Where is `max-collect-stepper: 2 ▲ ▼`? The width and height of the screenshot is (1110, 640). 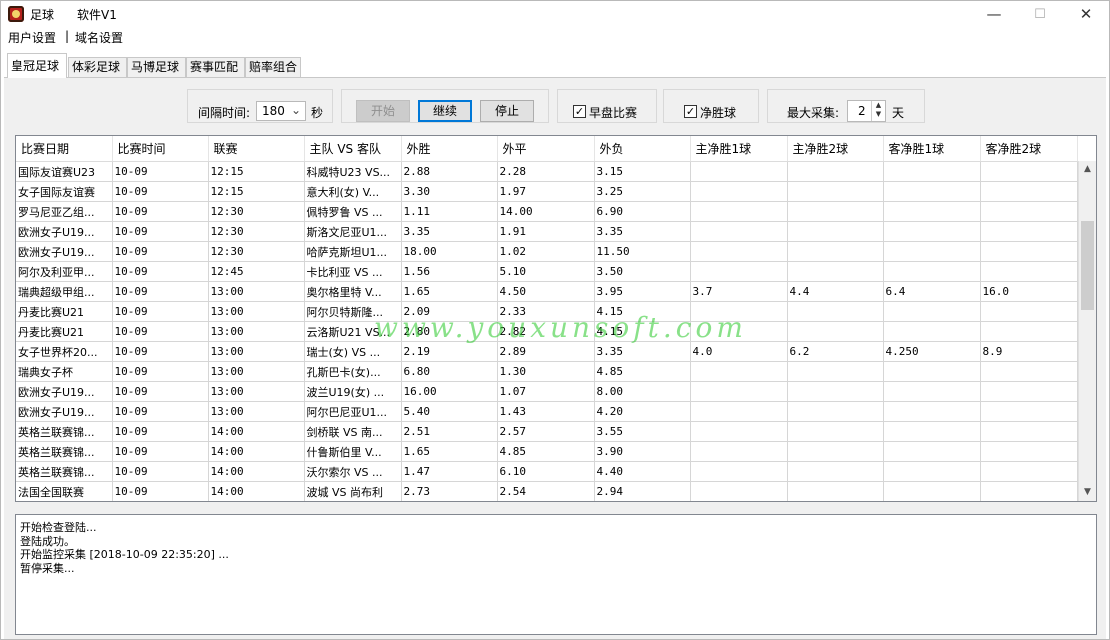
max-collect-stepper: 2 ▲ ▼ is located at coordinates (866, 111).